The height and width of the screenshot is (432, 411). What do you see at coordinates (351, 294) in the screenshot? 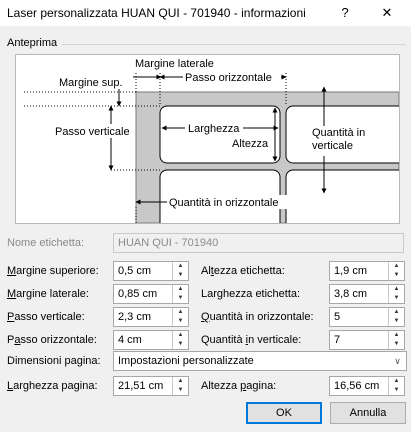
I see `right-measure-value: 3,8 cm` at bounding box center [351, 294].